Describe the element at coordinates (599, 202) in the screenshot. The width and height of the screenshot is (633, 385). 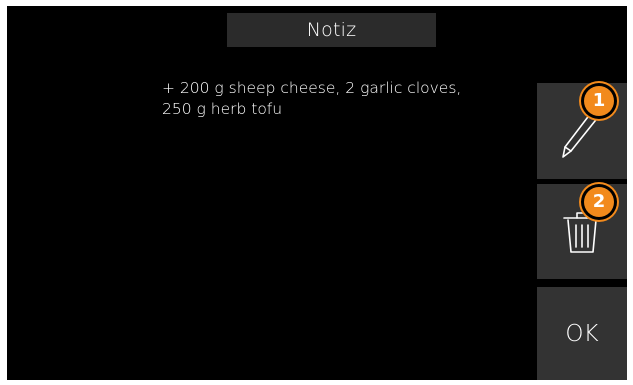
I see `callout-badge-2: 2` at that location.